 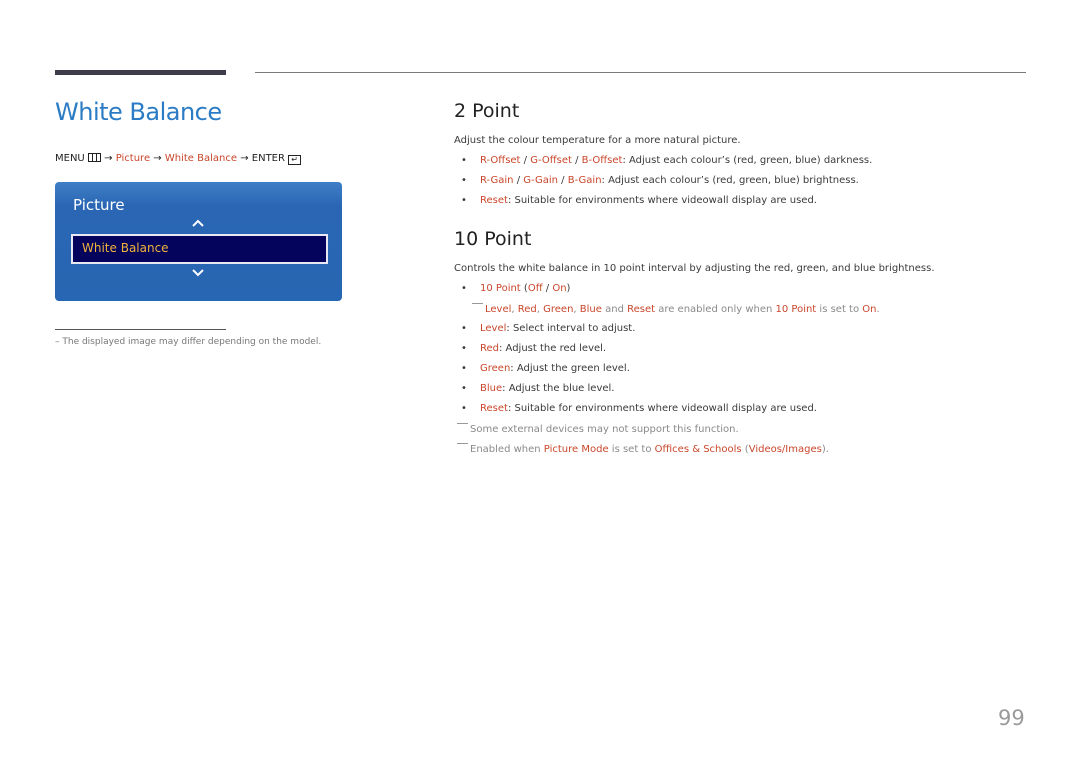 I want to click on enter-icon: ↵, so click(x=295, y=160).